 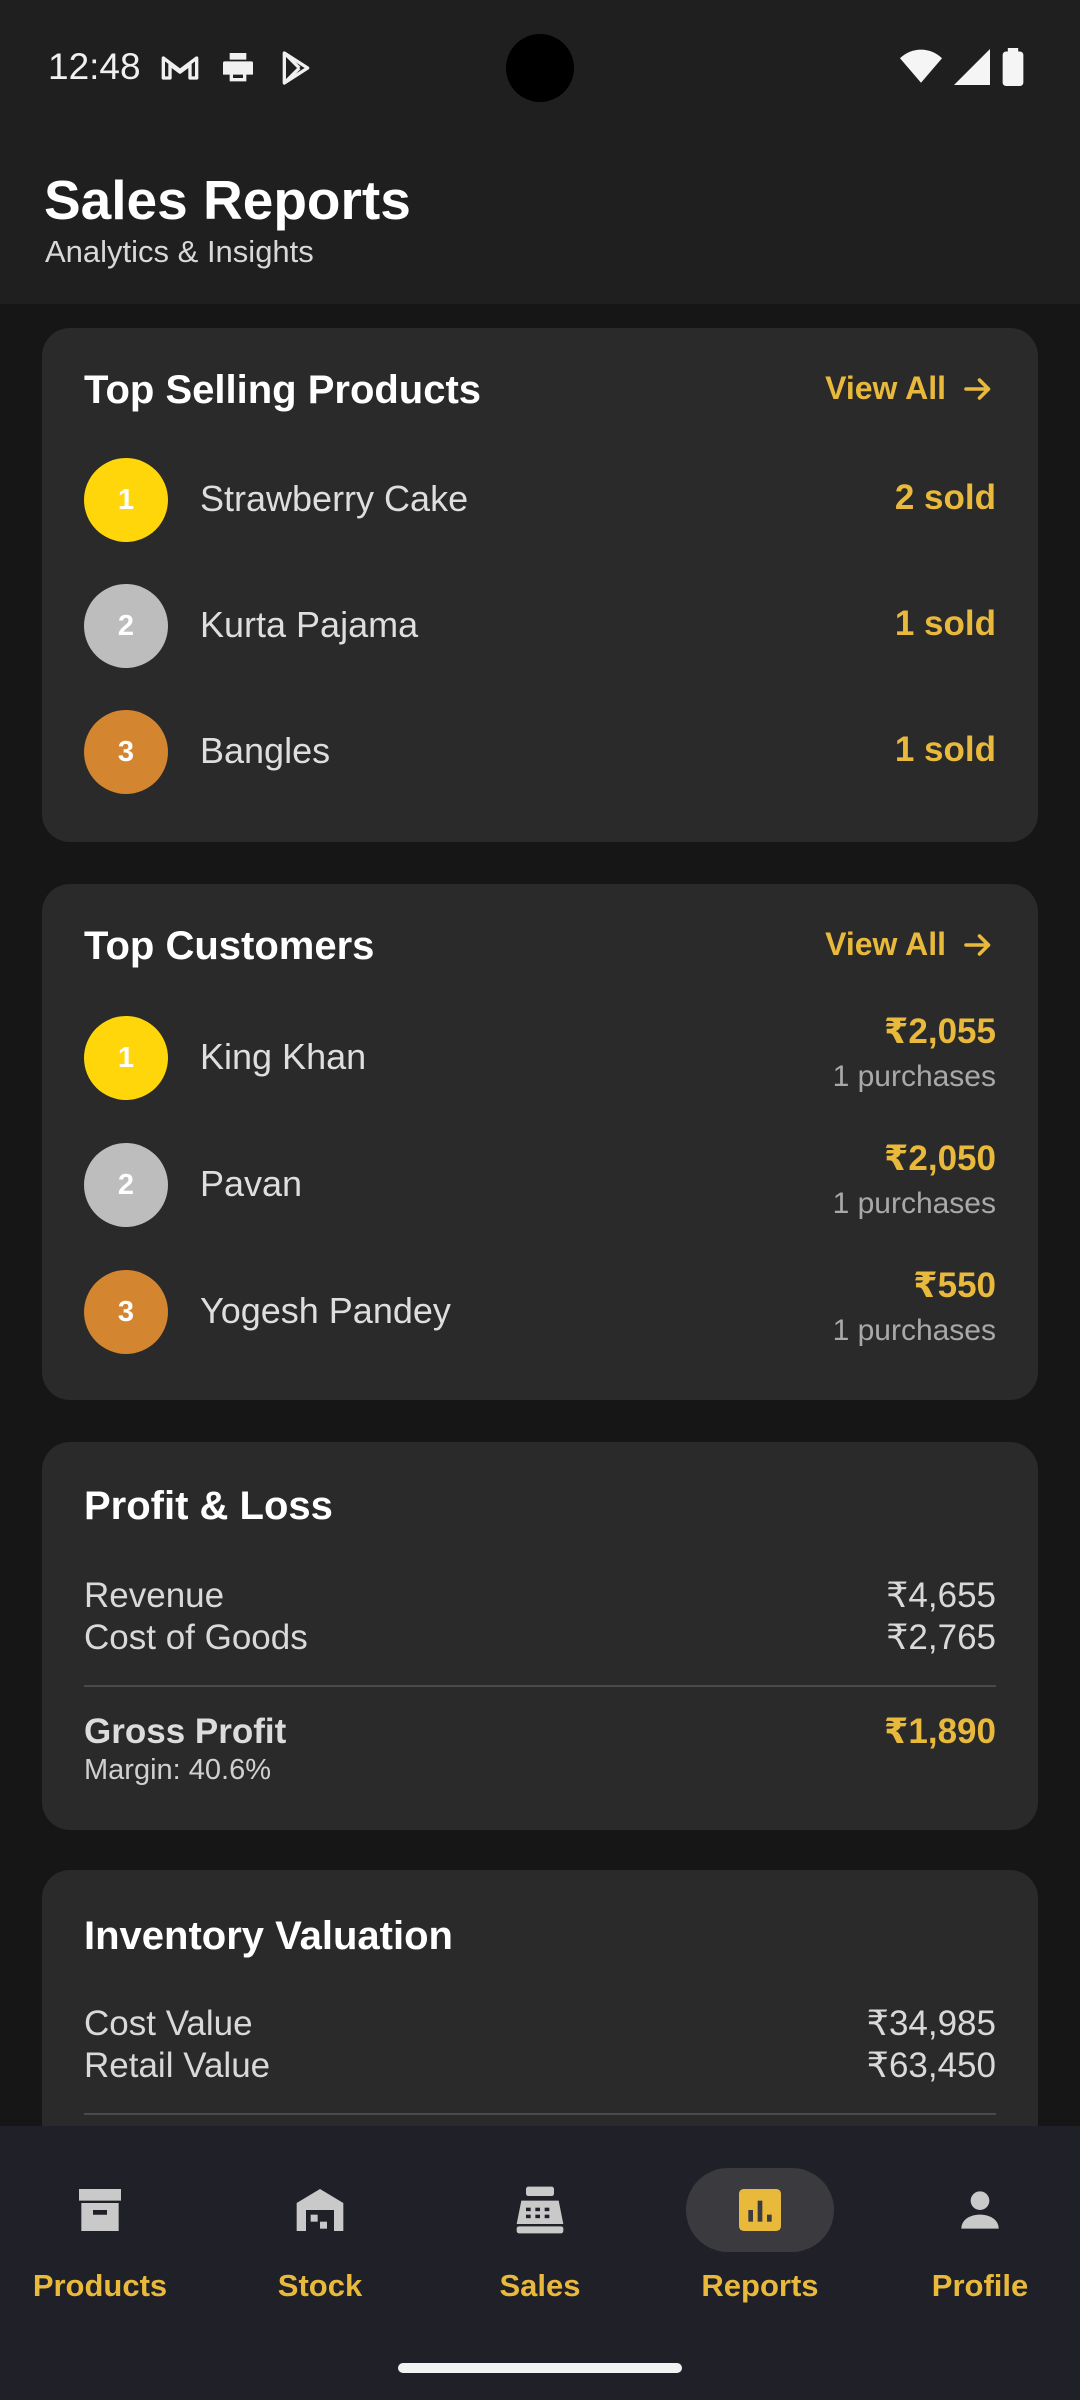 What do you see at coordinates (268, 1936) in the screenshot?
I see `inventory-title: Inventory Valuation` at bounding box center [268, 1936].